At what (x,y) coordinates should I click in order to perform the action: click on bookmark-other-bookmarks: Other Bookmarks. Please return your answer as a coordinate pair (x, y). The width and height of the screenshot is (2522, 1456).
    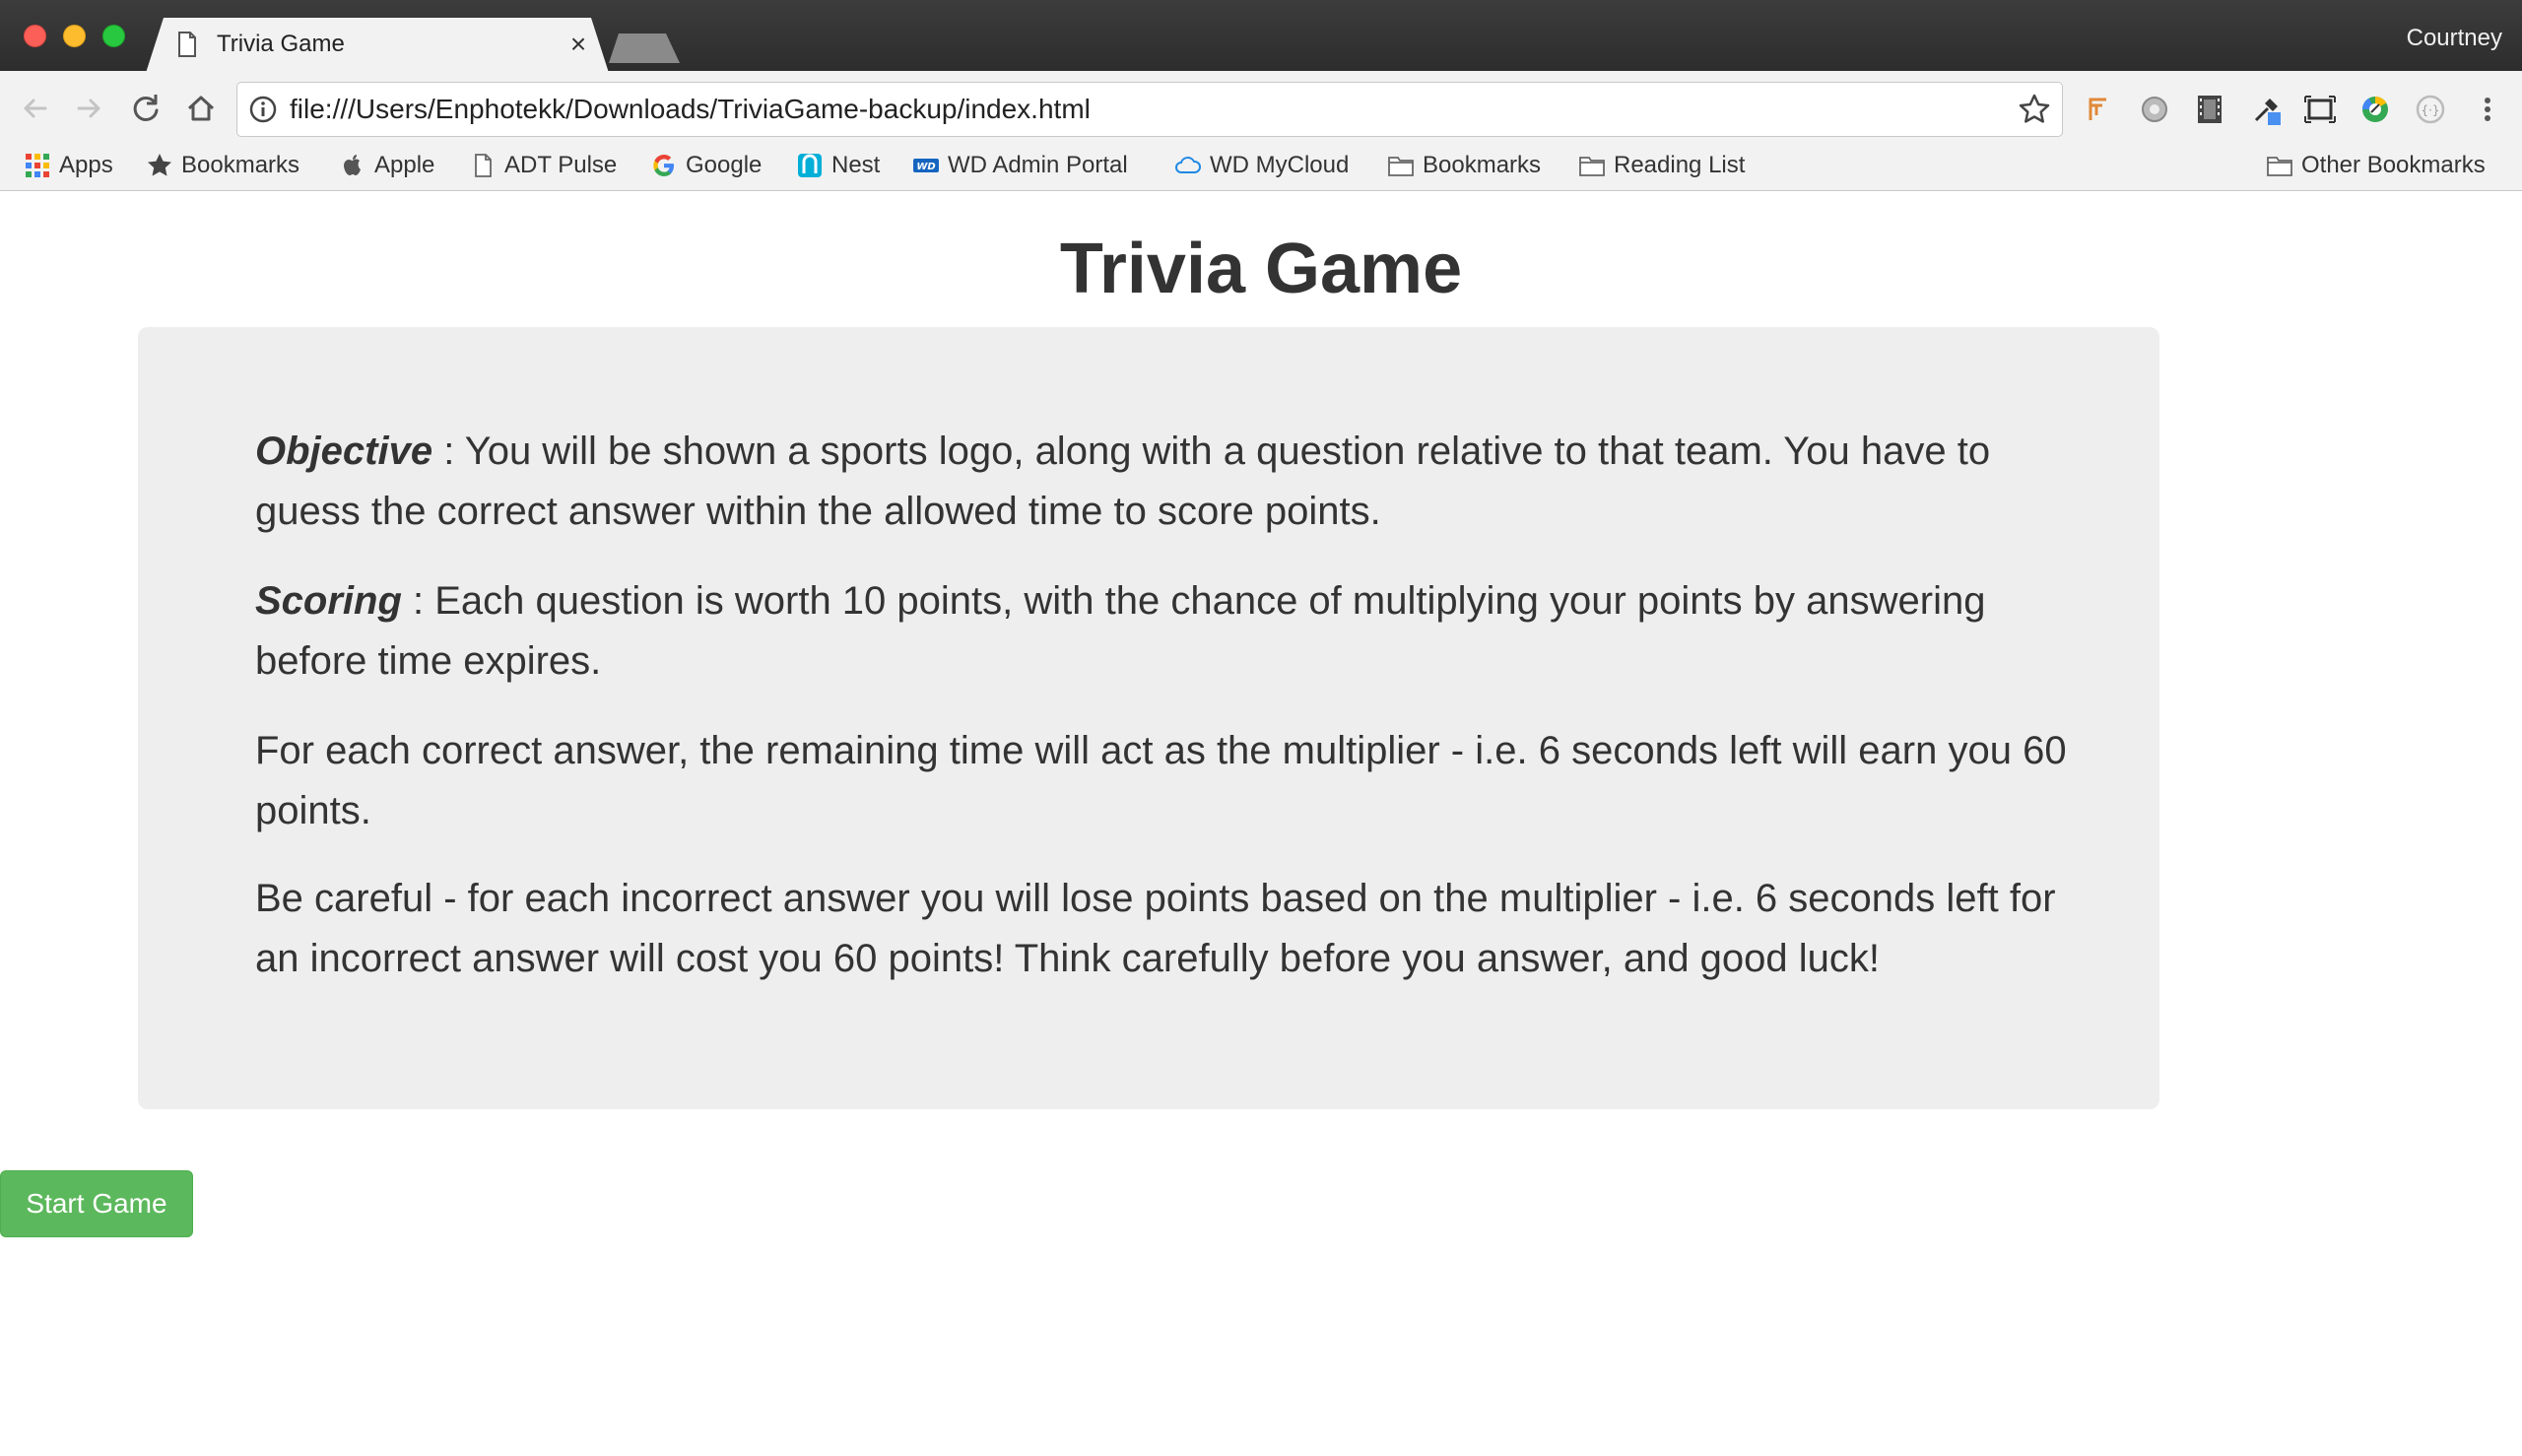
    Looking at the image, I should click on (2376, 165).